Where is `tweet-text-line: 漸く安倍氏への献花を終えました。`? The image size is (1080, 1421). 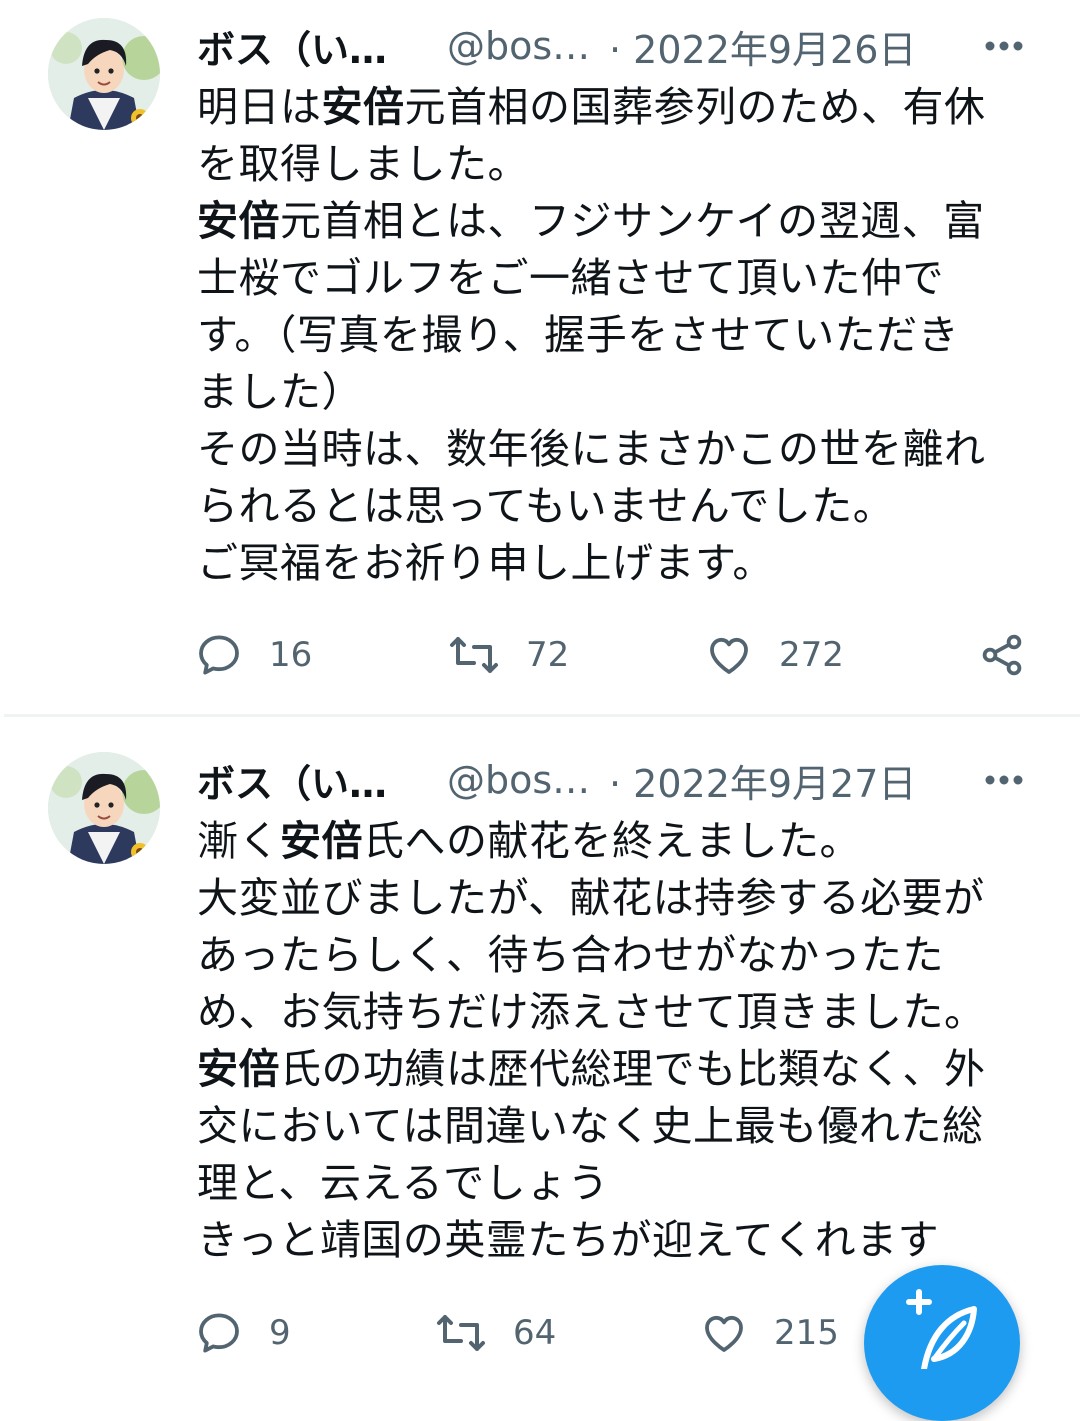 tweet-text-line: 漸く安倍氏への献花を終えました。 is located at coordinates (602, 841).